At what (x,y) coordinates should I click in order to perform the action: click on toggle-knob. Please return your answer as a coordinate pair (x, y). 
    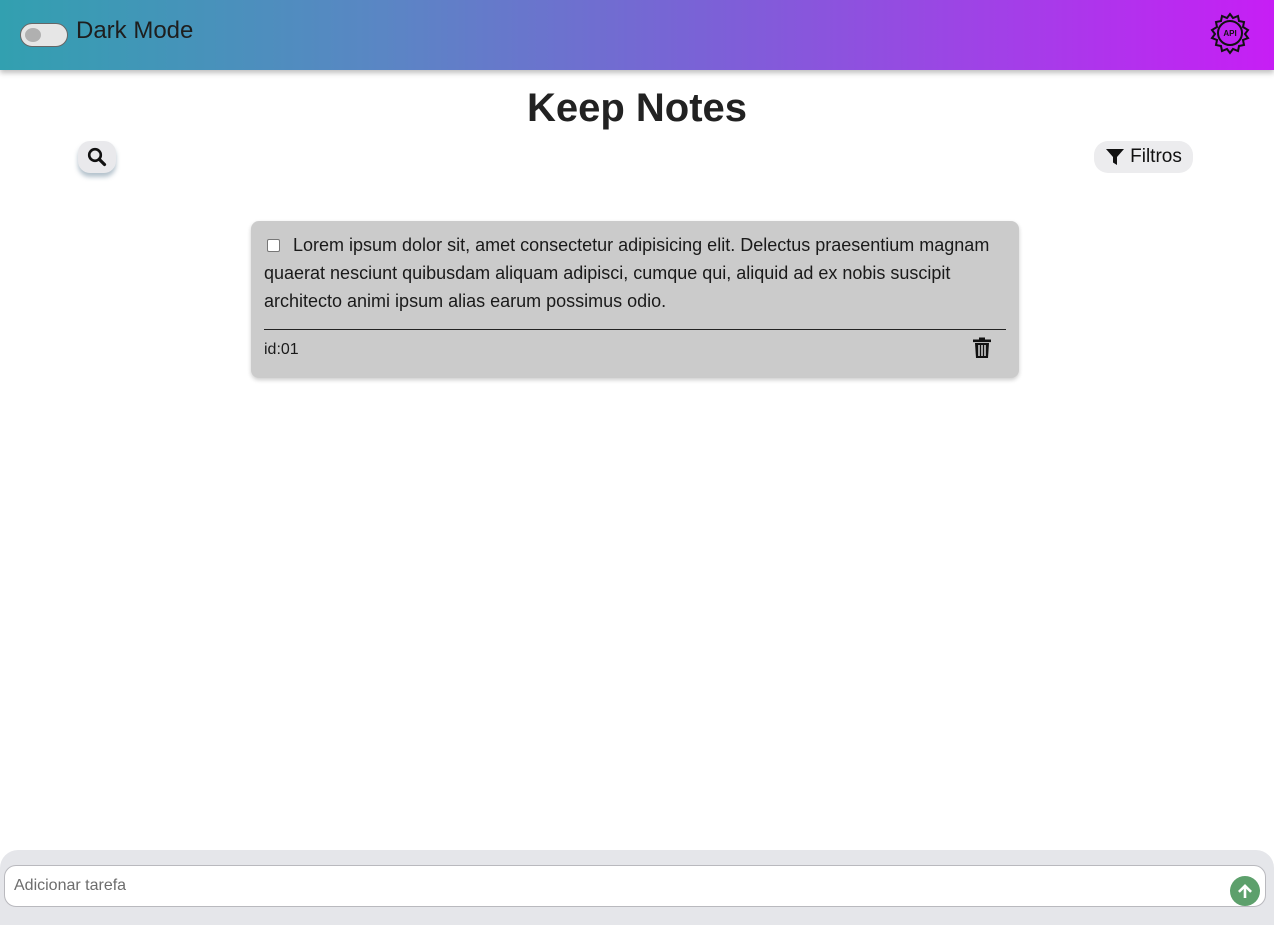
    Looking at the image, I should click on (33, 35).